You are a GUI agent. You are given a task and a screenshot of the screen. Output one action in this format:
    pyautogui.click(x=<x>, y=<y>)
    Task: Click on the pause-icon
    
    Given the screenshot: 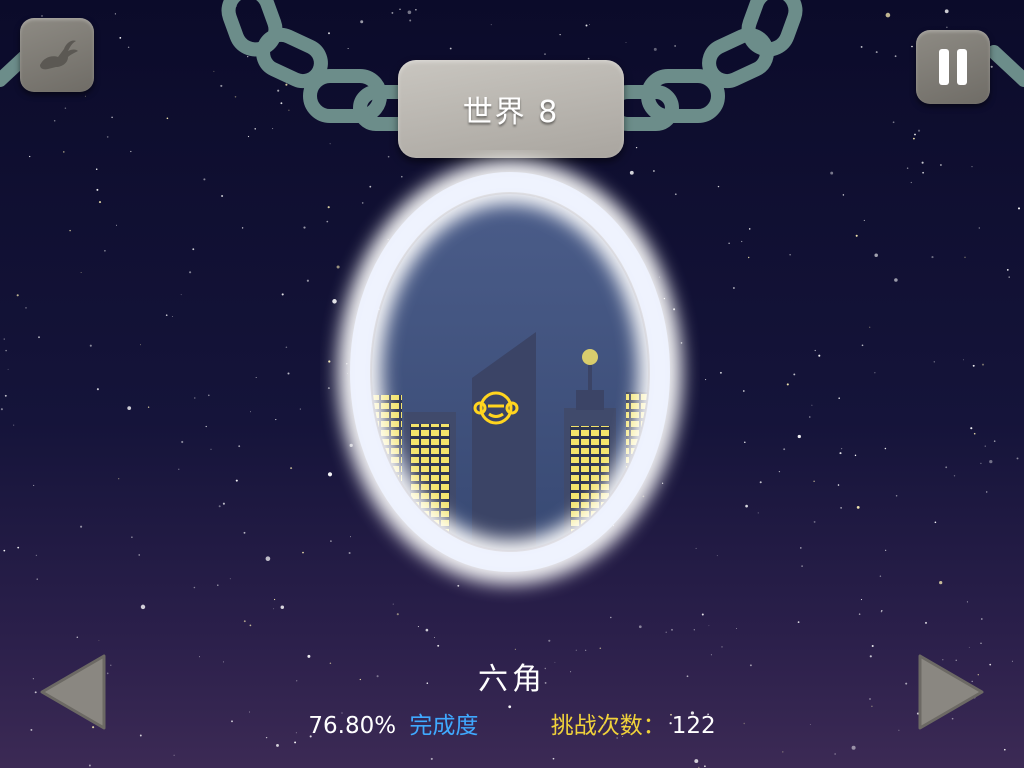 What is the action you would take?
    pyautogui.click(x=953, y=67)
    